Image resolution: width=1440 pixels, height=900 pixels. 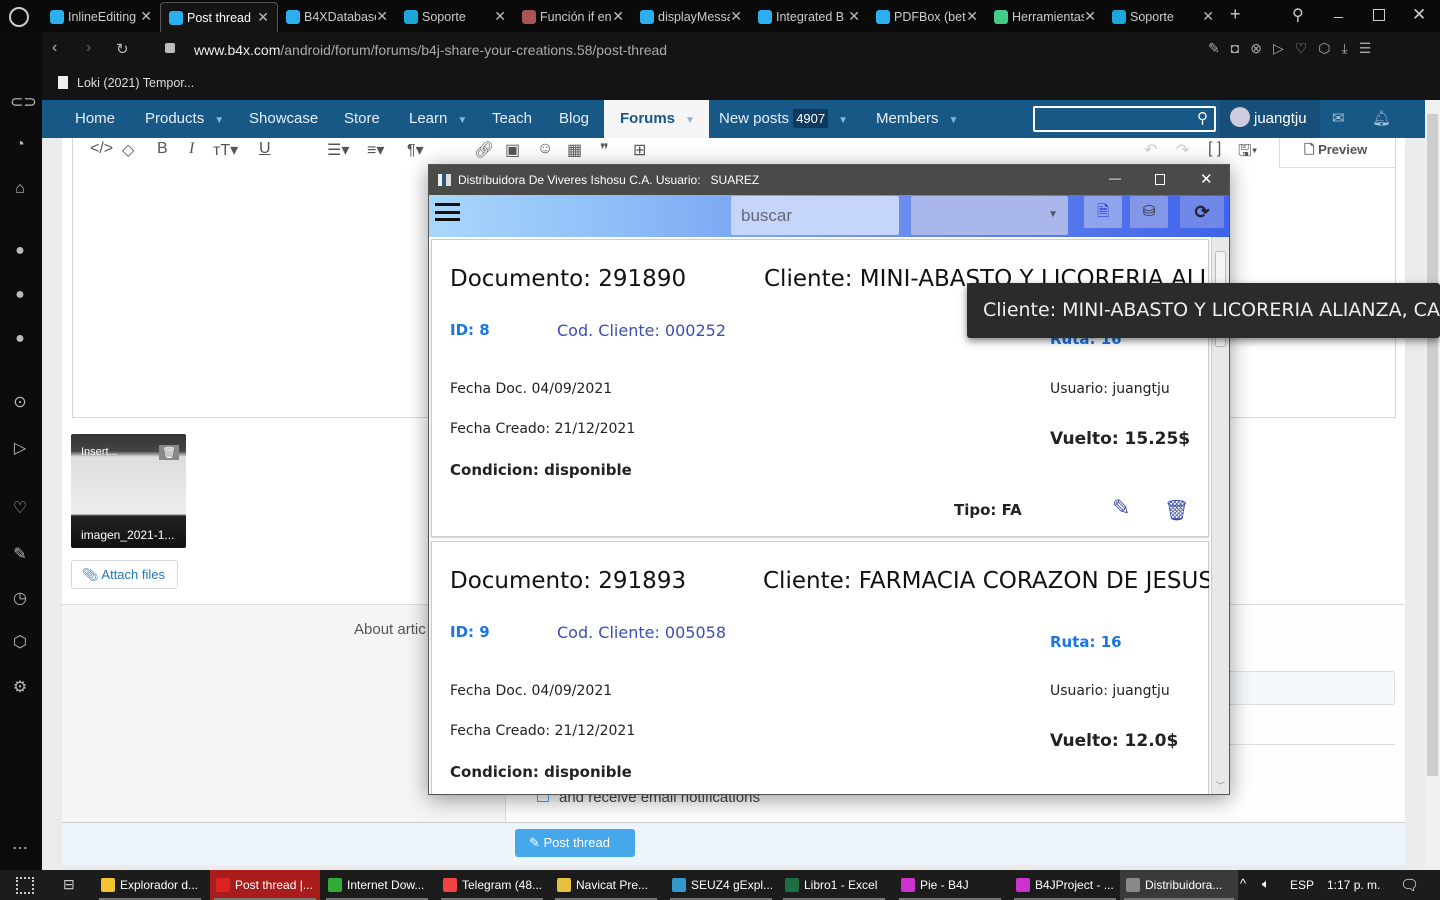 I want to click on nav-new-posts: New posts 4907 ▼, so click(x=783, y=119).